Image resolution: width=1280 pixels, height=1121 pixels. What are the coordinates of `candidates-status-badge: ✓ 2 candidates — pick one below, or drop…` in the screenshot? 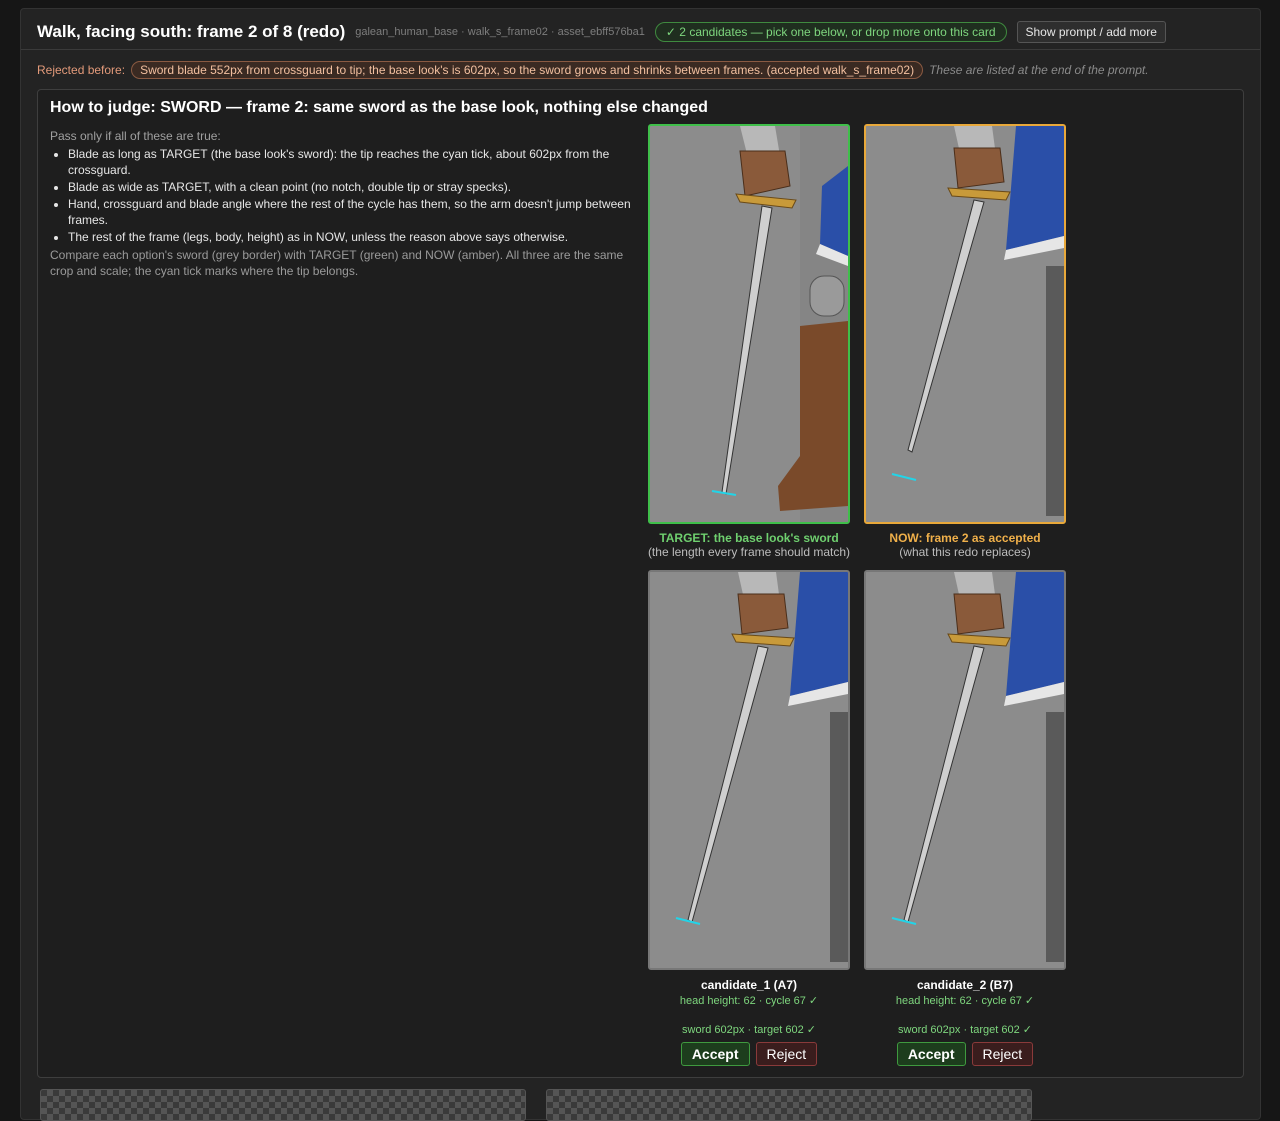 It's located at (830, 32).